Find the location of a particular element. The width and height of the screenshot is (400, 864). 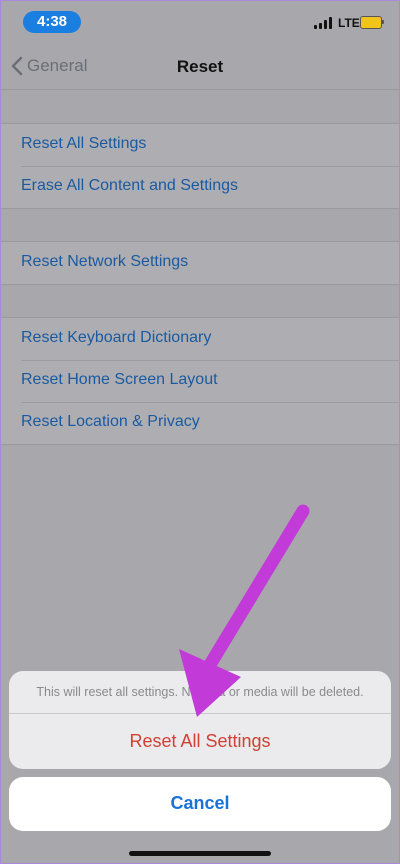

list-item: Reset All Settings is located at coordinates (200, 145).